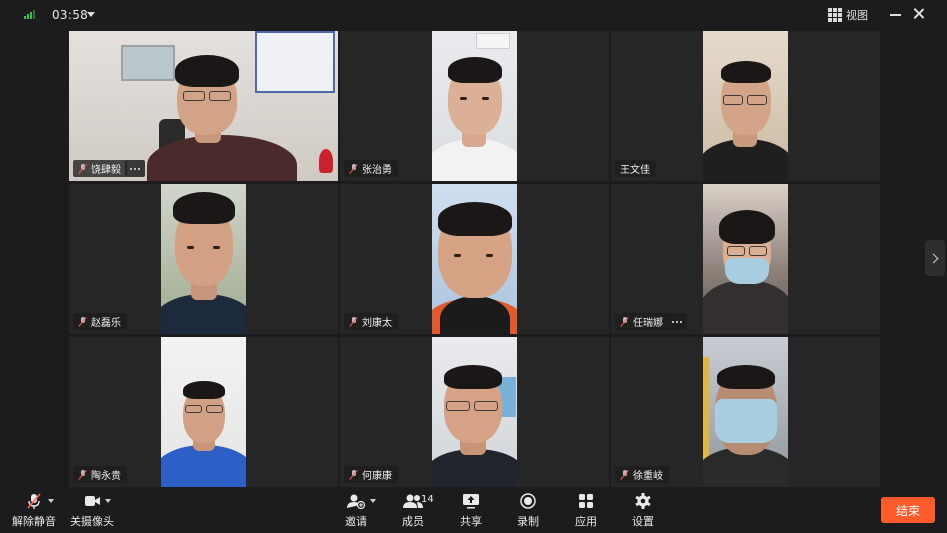  What do you see at coordinates (377, 323) in the screenshot?
I see `participant-name: 刘康太` at bounding box center [377, 323].